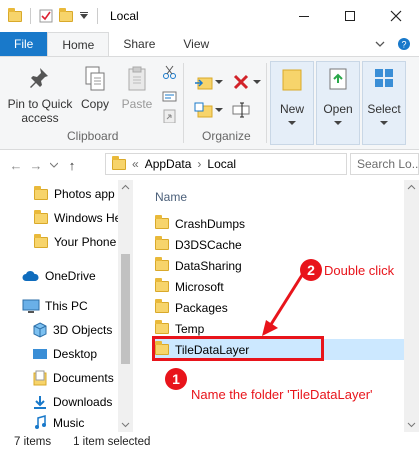 This screenshot has height=451, width=419. Describe the element at coordinates (72, 165) in the screenshot. I see `up-button: ↑` at that location.